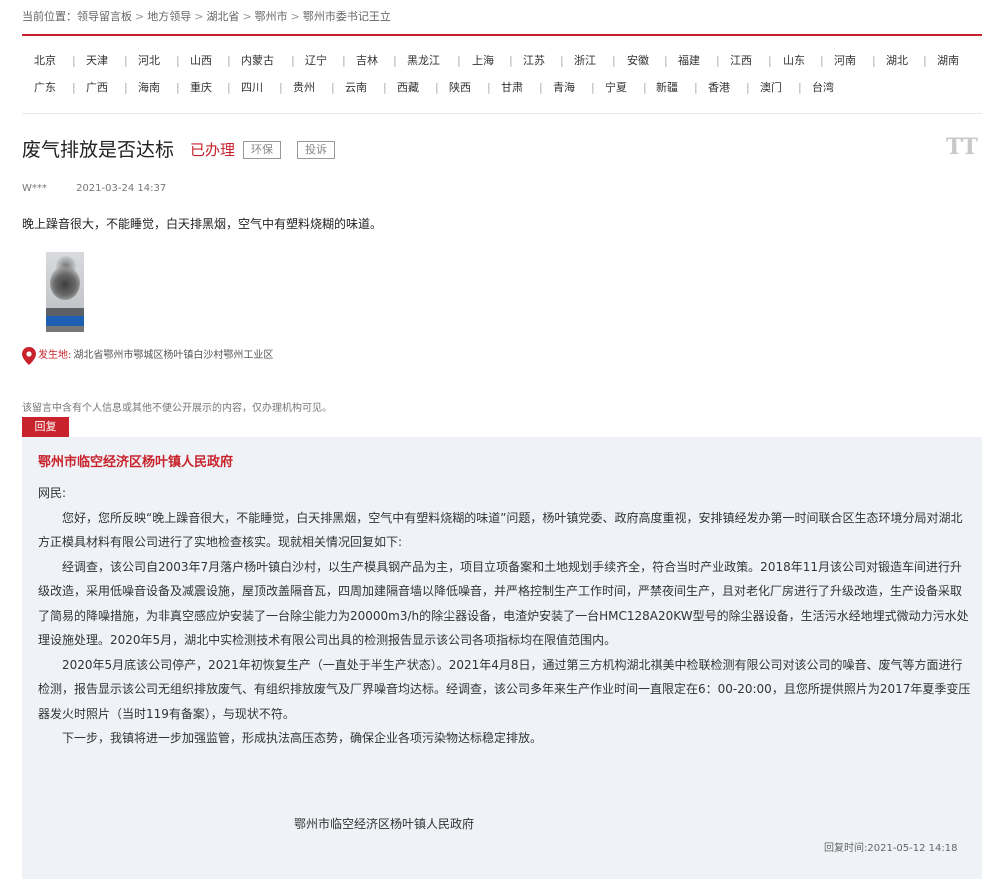 The width and height of the screenshot is (1004, 896). Describe the element at coordinates (316, 61) in the screenshot. I see `province-link: 辽宁` at that location.